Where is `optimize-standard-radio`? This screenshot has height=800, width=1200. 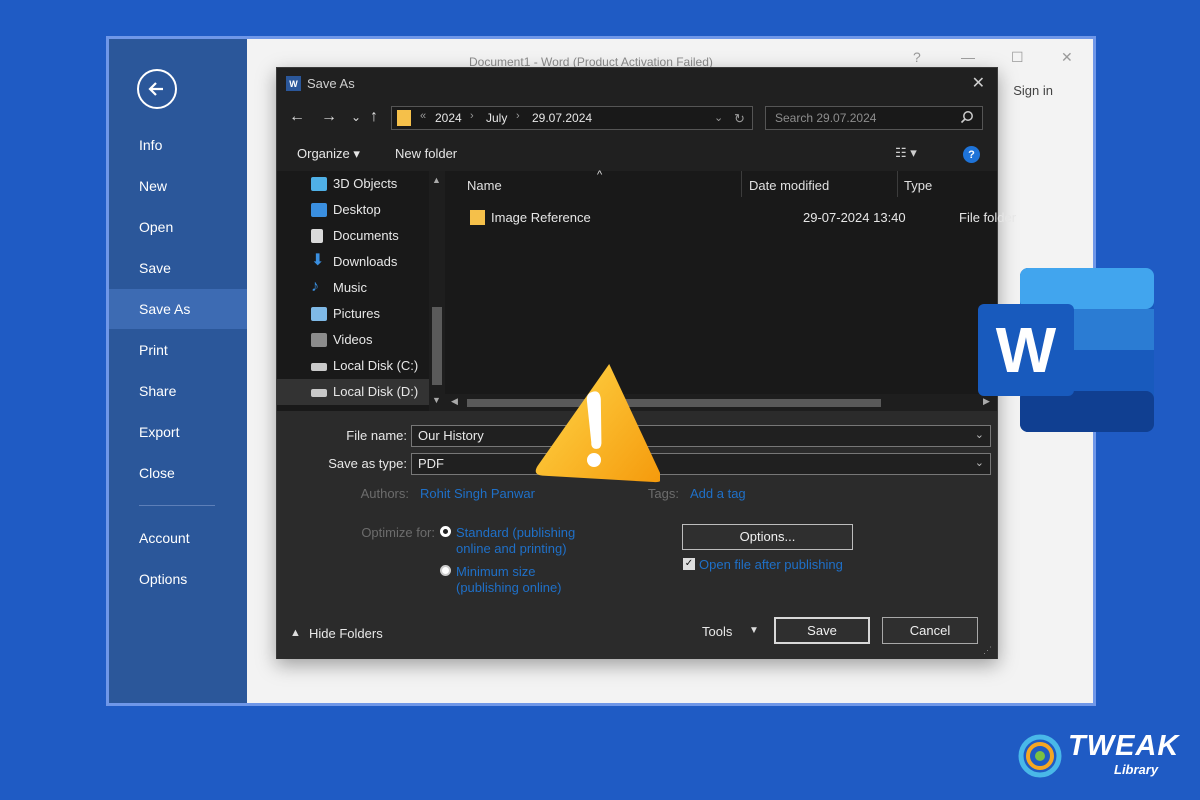 optimize-standard-radio is located at coordinates (445, 531).